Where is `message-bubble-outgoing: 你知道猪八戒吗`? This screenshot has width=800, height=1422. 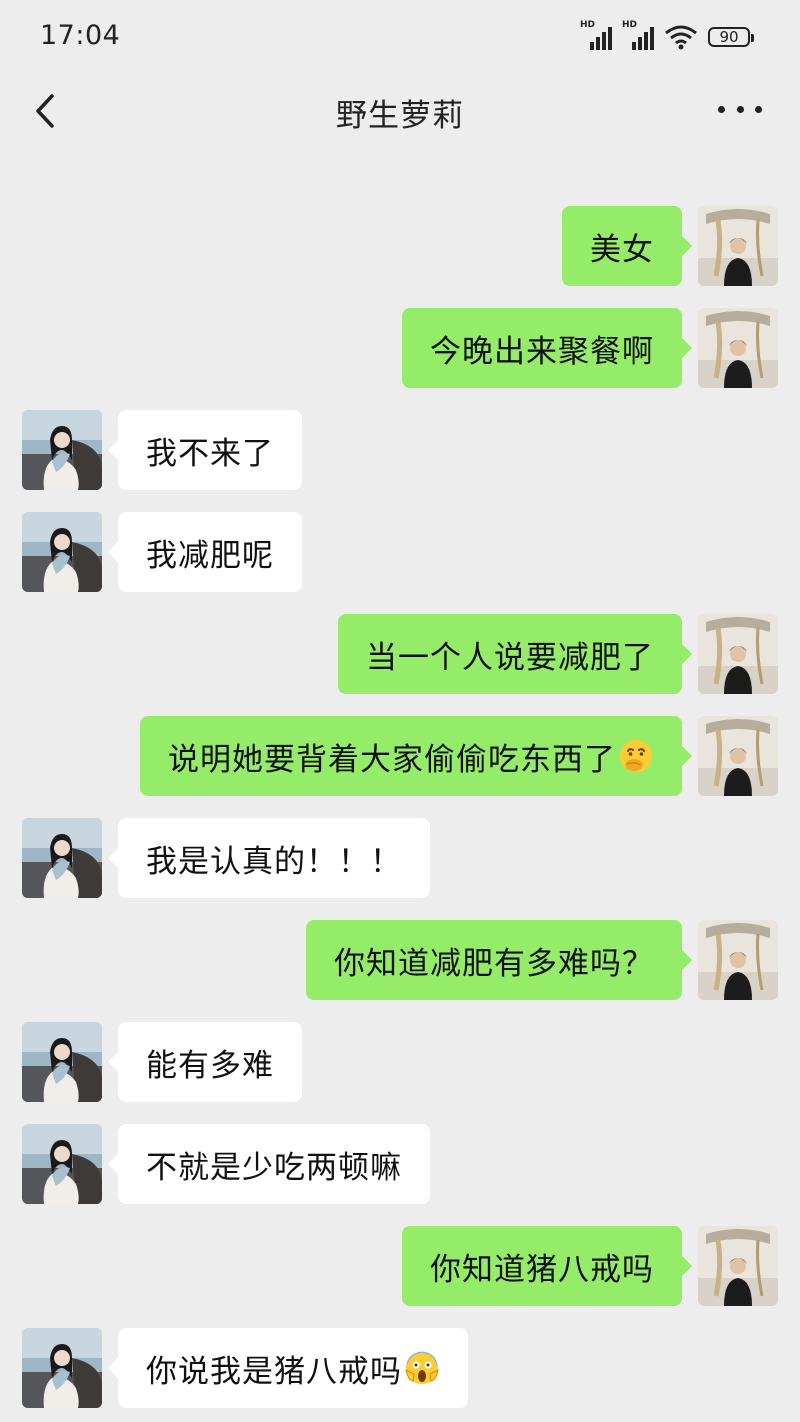 message-bubble-outgoing: 你知道猪八戒吗 is located at coordinates (547, 1266).